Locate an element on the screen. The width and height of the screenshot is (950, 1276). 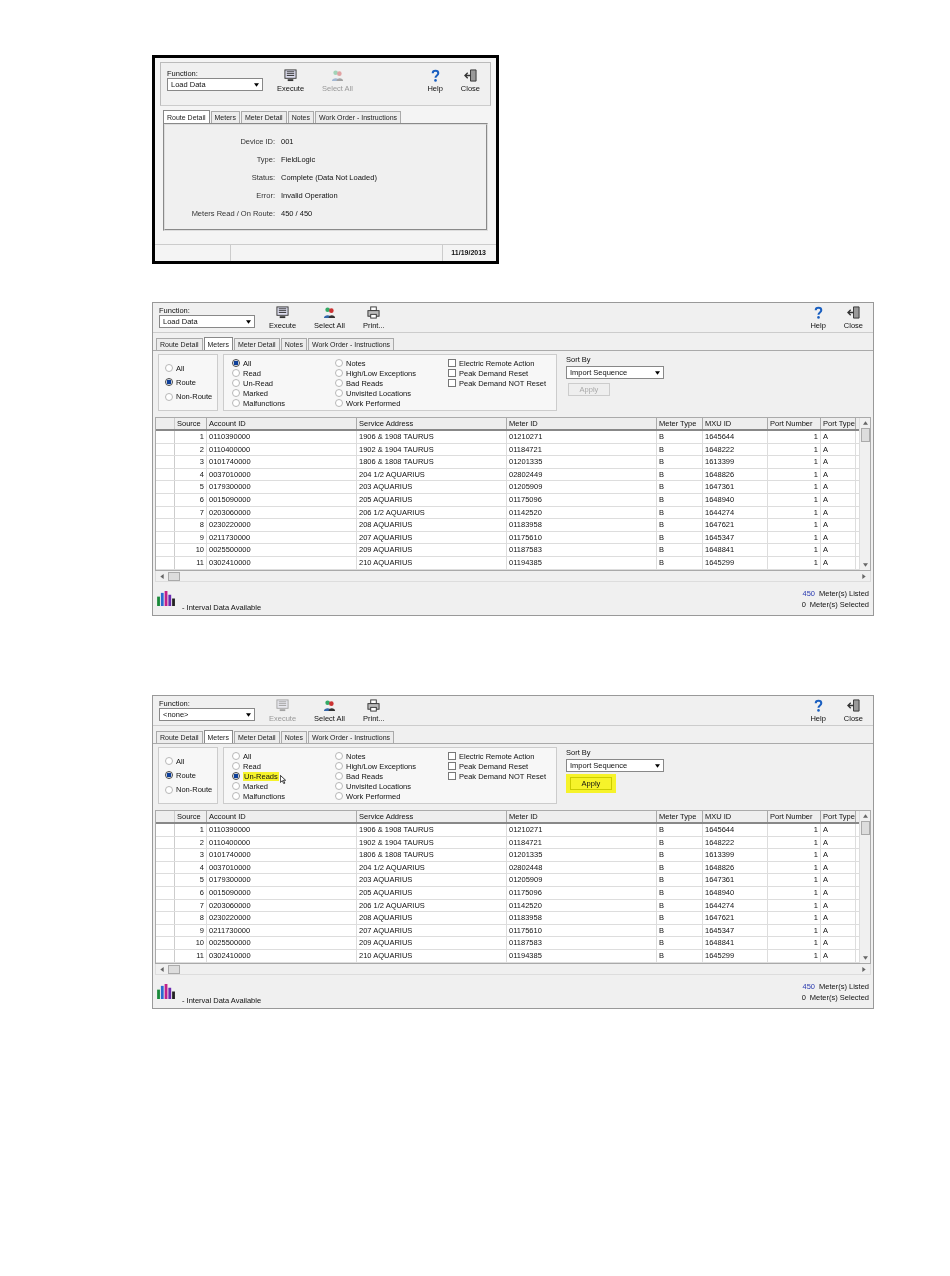
mouse-pointer-icon is located at coordinates (282, 779).